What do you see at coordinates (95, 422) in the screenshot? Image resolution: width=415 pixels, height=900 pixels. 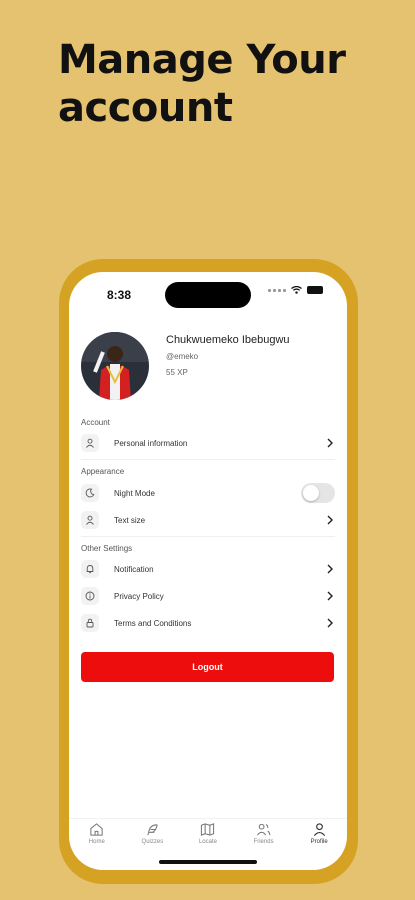 I see `section-account-title: Account` at bounding box center [95, 422].